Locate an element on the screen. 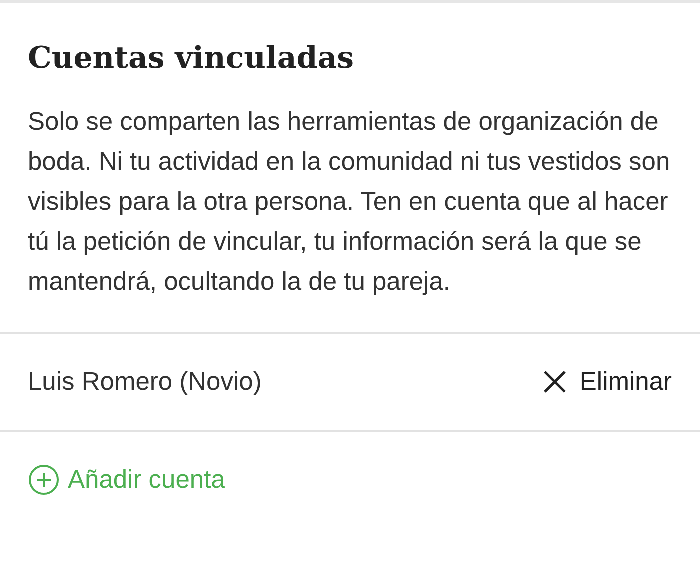 The width and height of the screenshot is (700, 576). close-icon is located at coordinates (555, 382).